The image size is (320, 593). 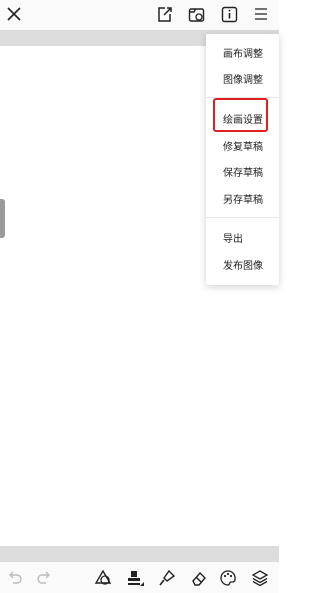 I want to click on menu-item-canvas-adjust: 画布调整, so click(x=242, y=55).